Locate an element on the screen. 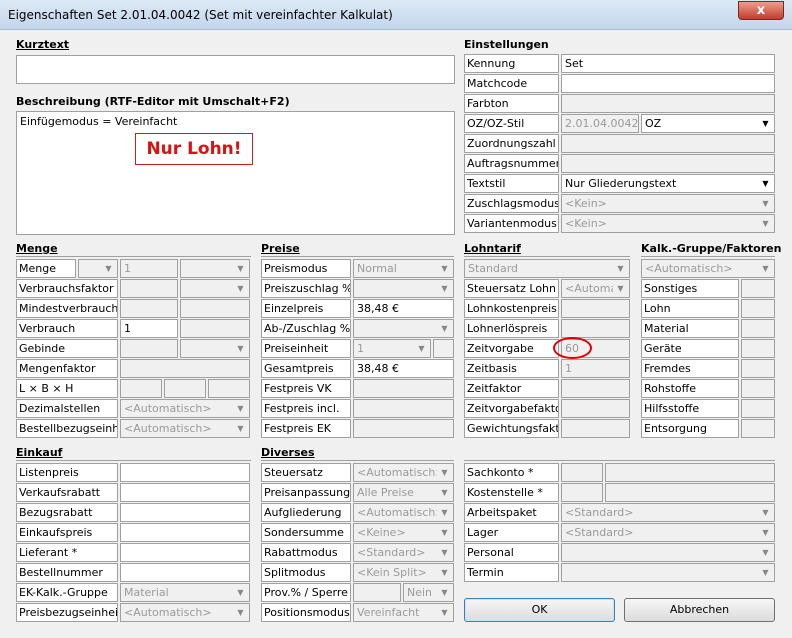 This screenshot has width=792, height=638. menge-unit-select: ▼ is located at coordinates (98, 268).